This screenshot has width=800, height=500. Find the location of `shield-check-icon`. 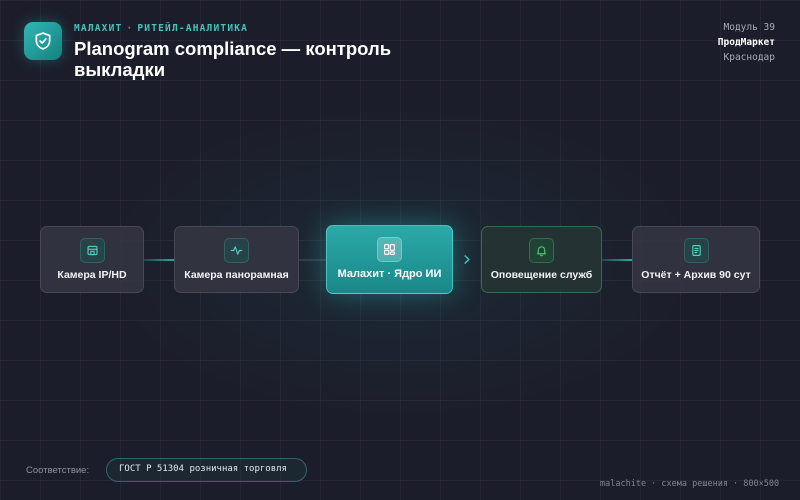

shield-check-icon is located at coordinates (43, 41).